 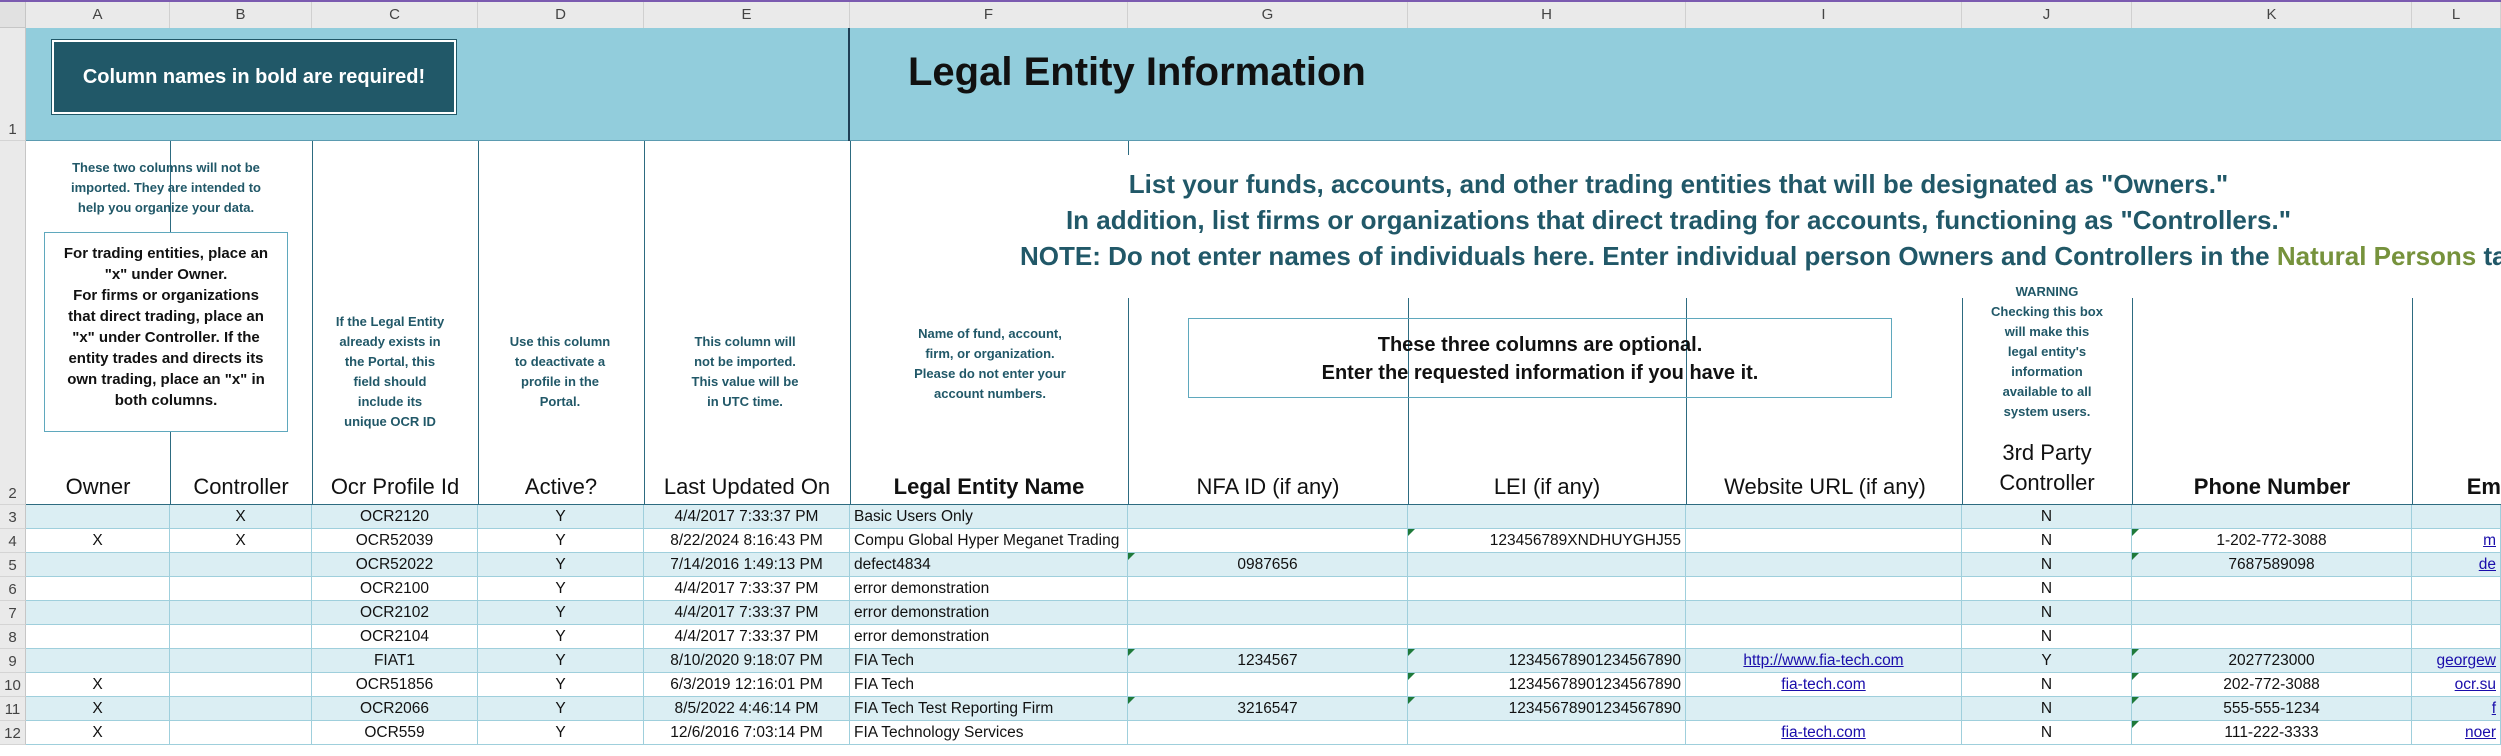 What do you see at coordinates (241, 540) in the screenshot?
I see `cell-controller: X` at bounding box center [241, 540].